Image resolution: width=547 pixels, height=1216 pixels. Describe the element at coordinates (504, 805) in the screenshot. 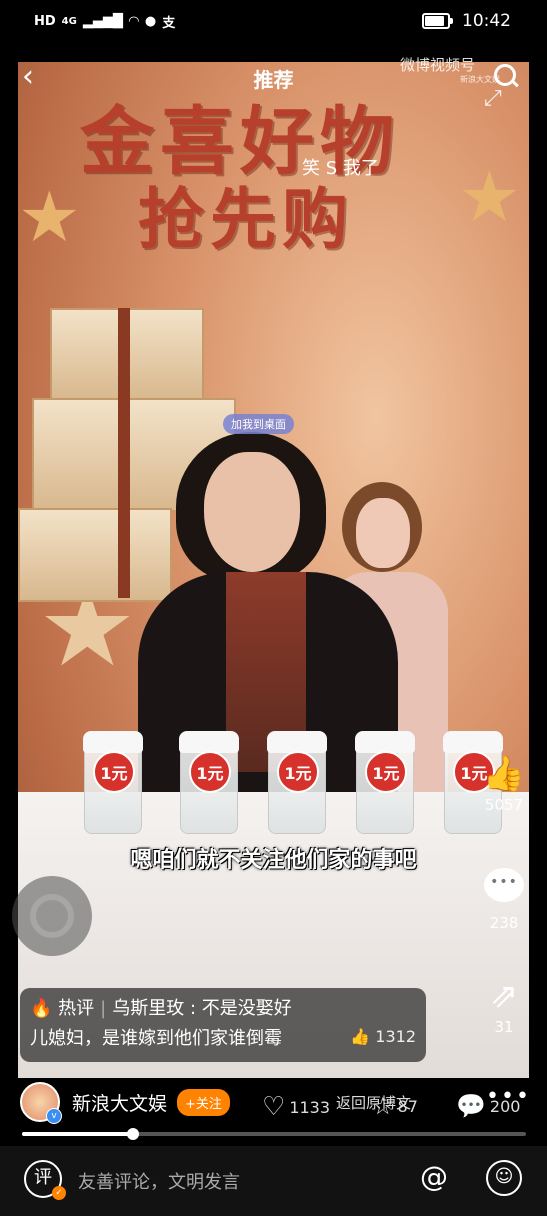

I see `like-count: 5057` at that location.